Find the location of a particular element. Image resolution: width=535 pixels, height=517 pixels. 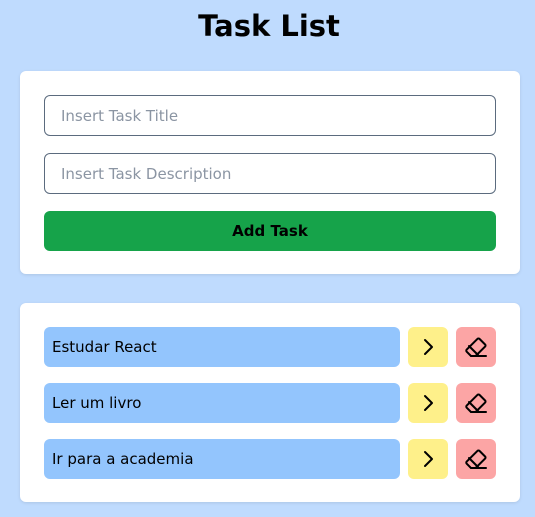

task-title-button: Estudar React is located at coordinates (222, 347).